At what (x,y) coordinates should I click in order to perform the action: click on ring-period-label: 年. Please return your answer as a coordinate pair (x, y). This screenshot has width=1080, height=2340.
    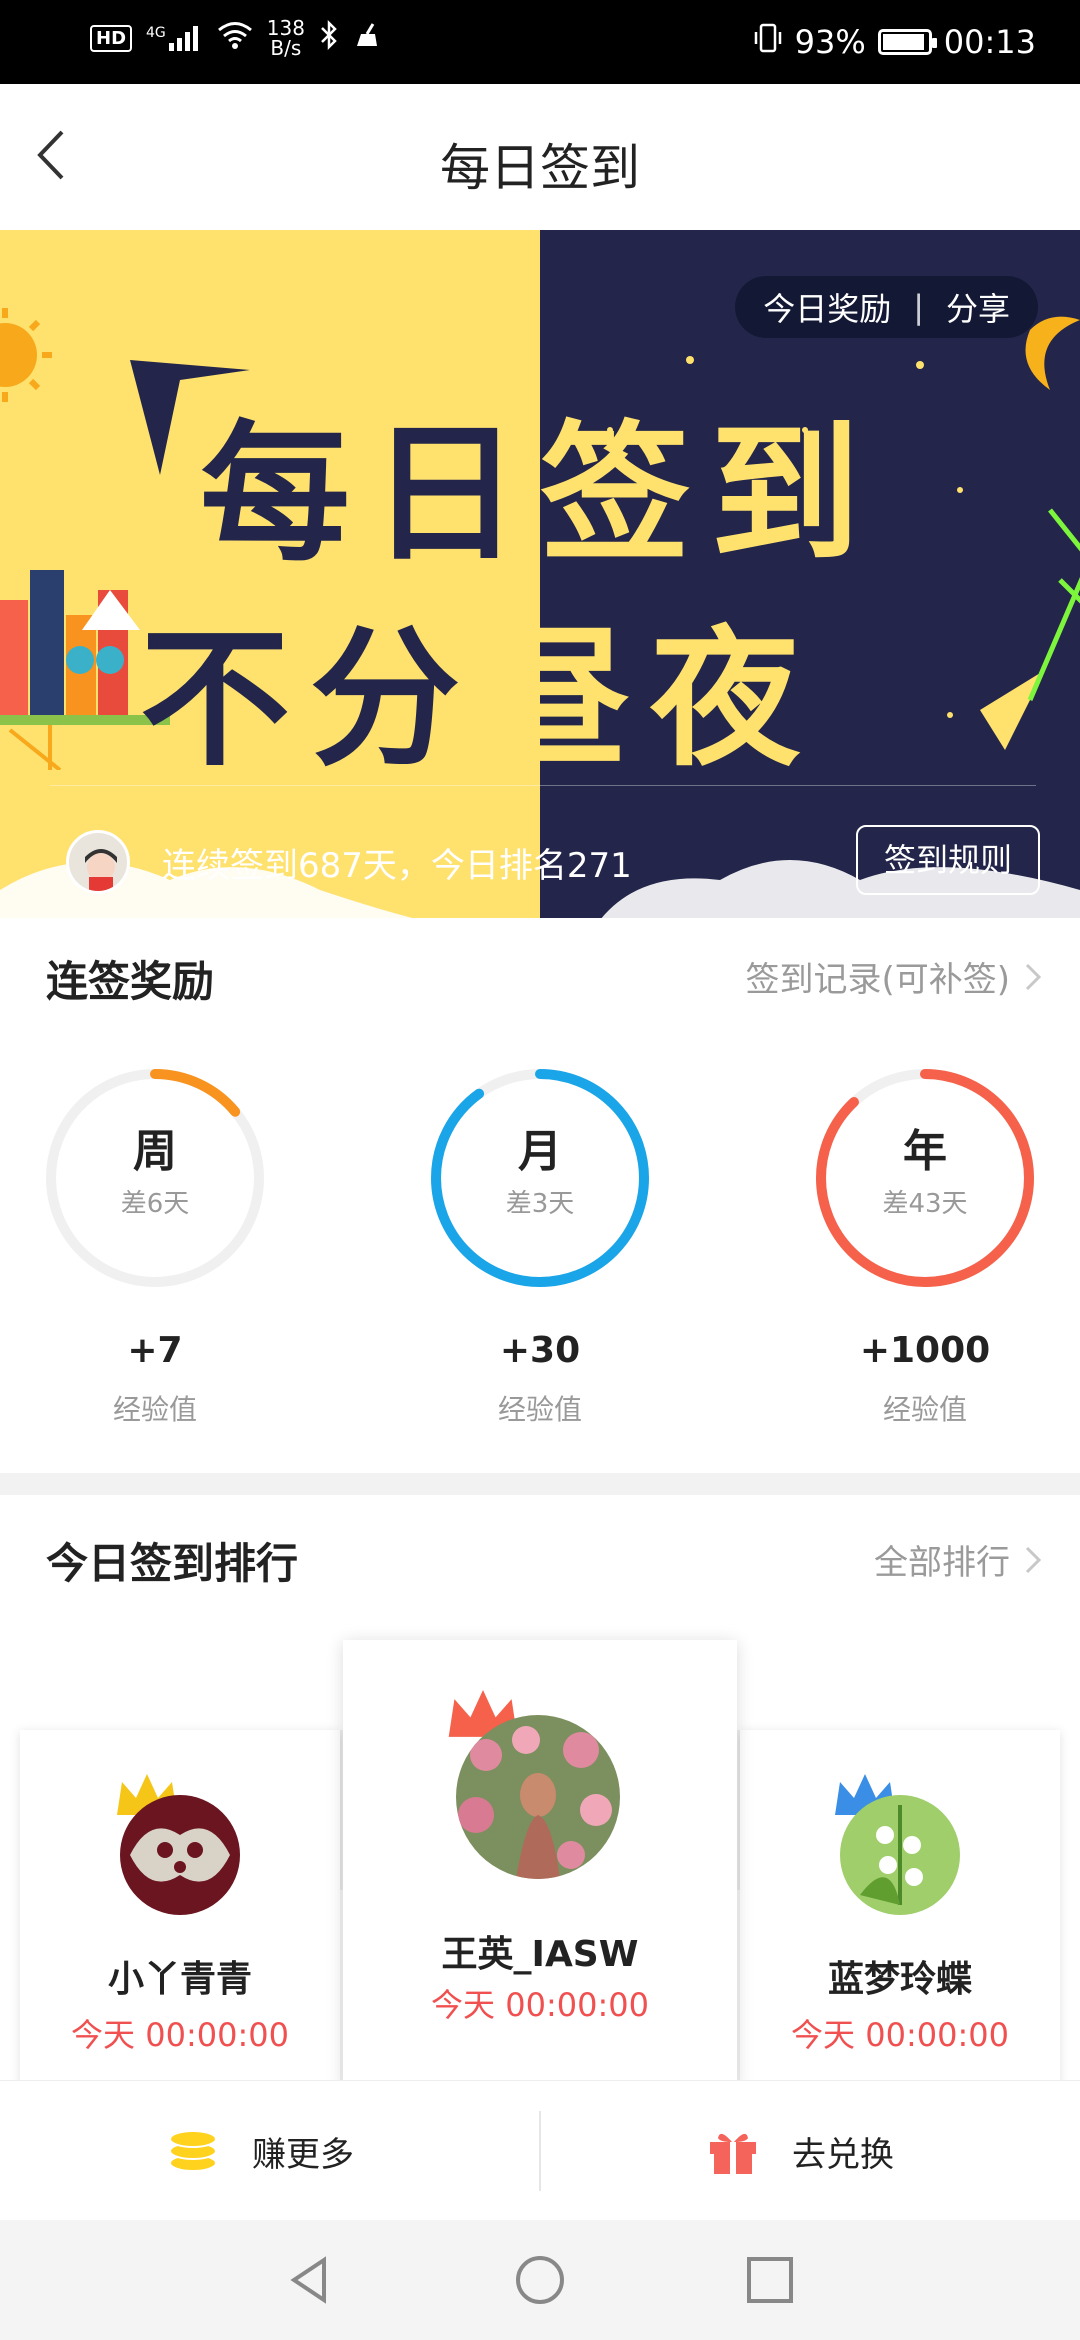
    Looking at the image, I should click on (925, 1151).